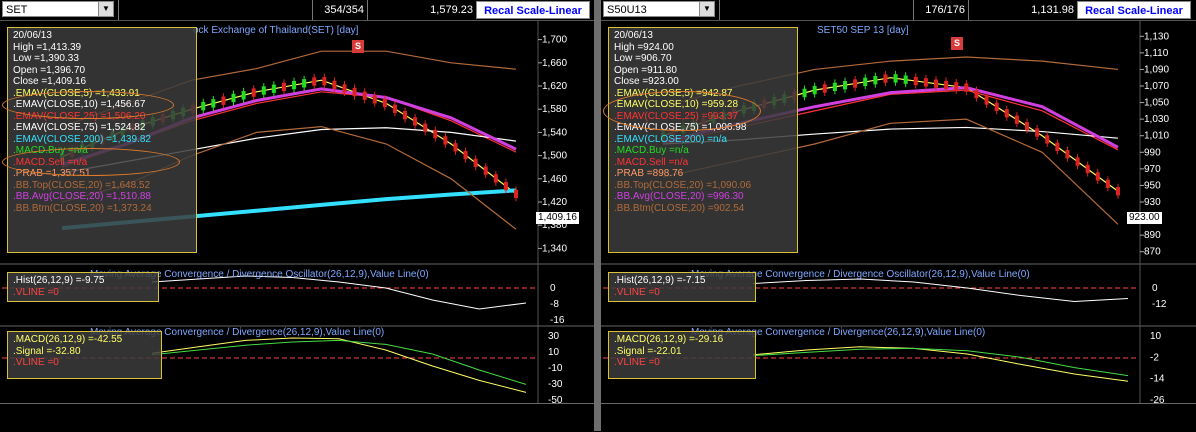 The height and width of the screenshot is (432, 1196). I want to click on price-tick-label: 1,660, so click(554, 63).